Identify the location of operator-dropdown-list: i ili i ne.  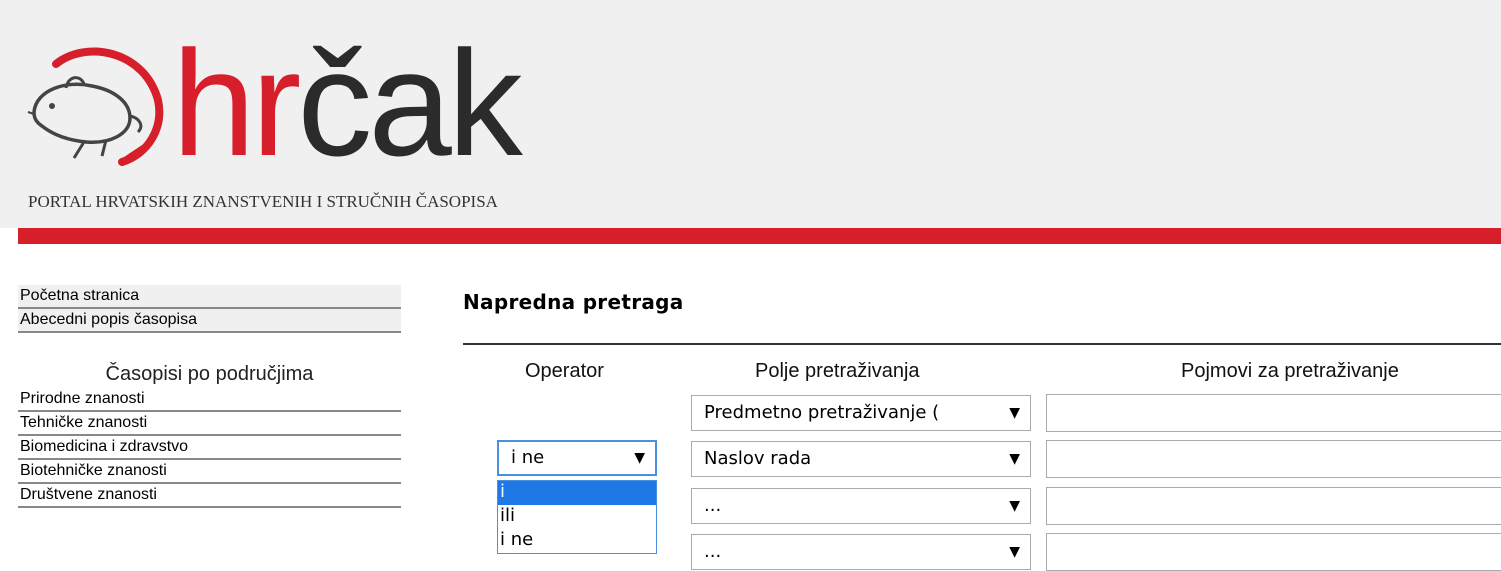
(577, 517).